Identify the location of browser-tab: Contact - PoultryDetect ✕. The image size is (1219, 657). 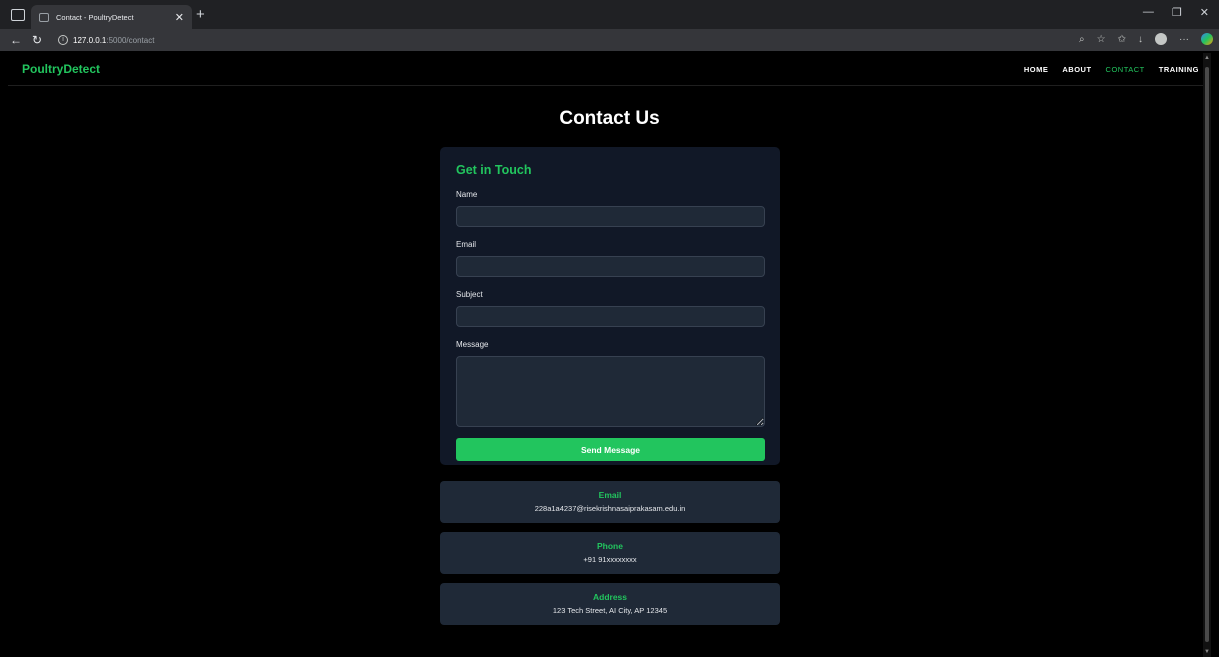
(111, 17).